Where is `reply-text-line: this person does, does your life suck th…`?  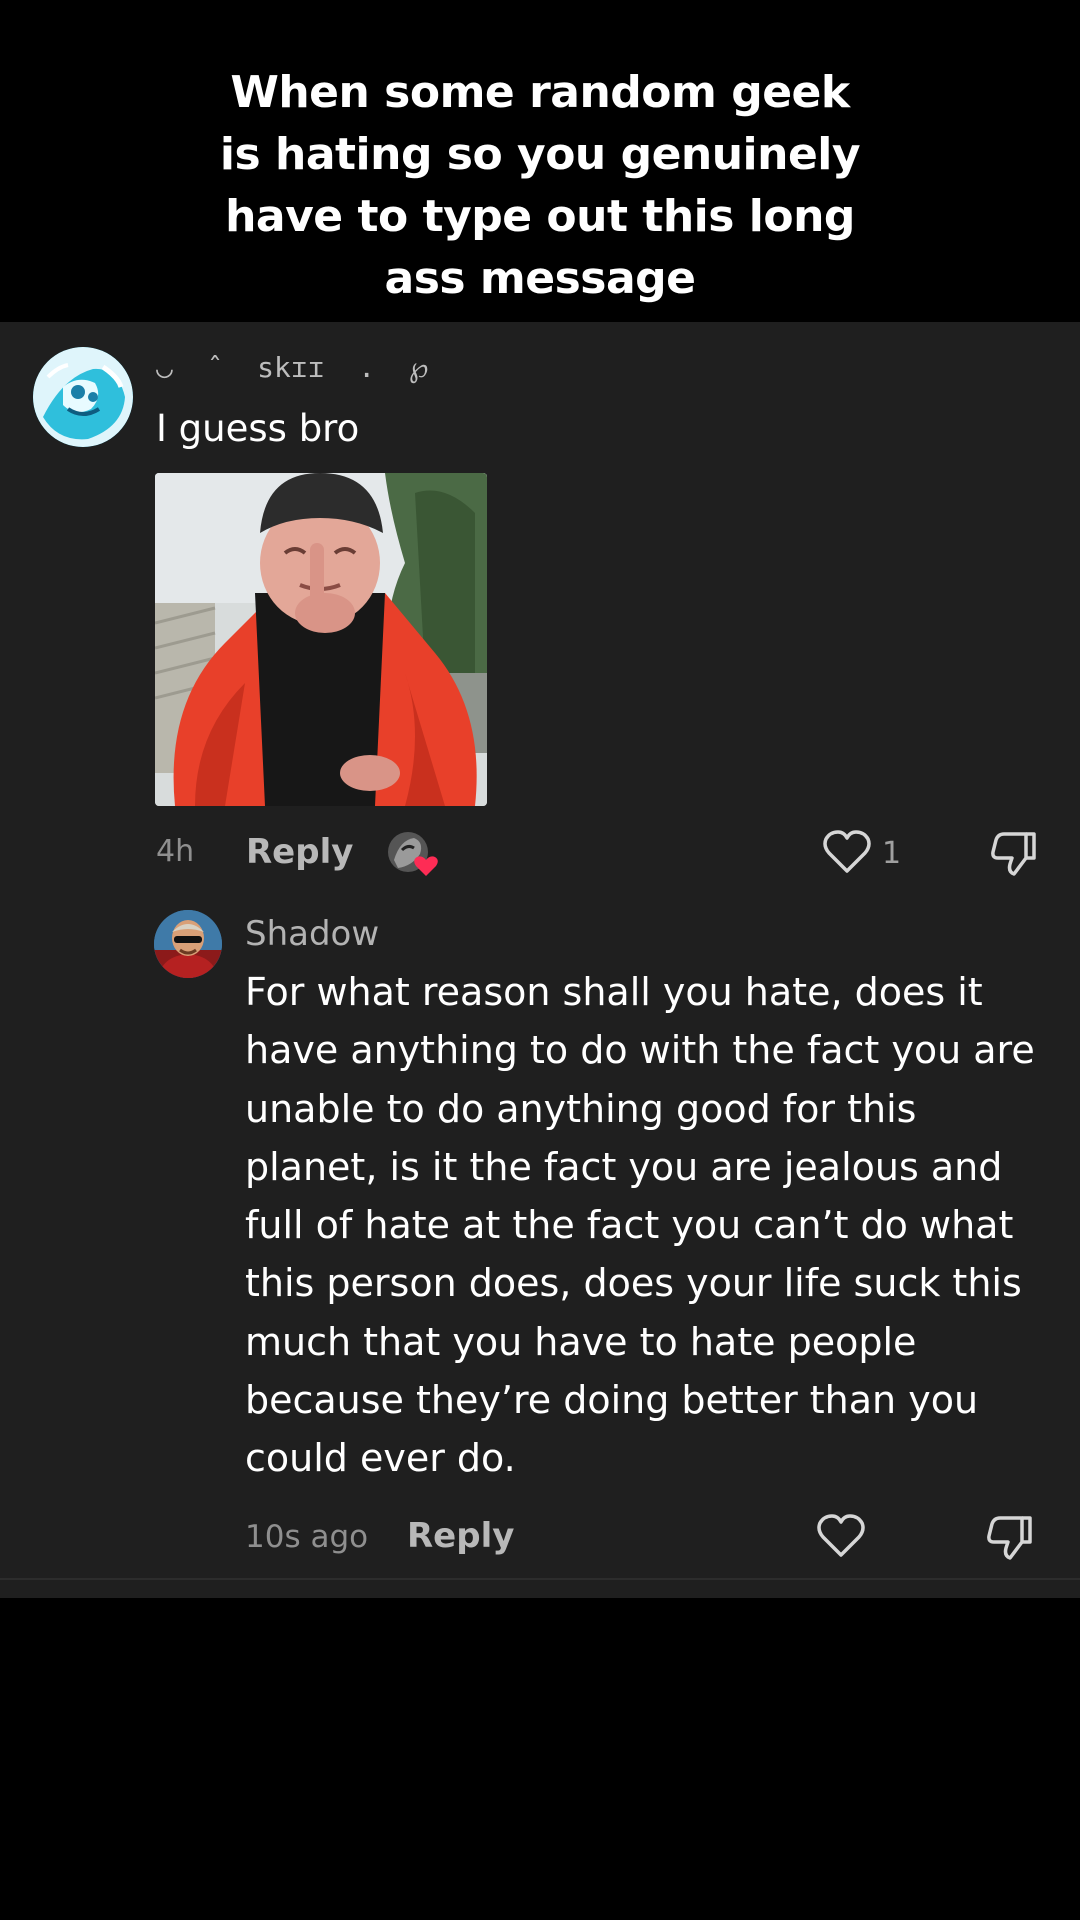 reply-text-line: this person does, does your life suck th… is located at coordinates (633, 1283).